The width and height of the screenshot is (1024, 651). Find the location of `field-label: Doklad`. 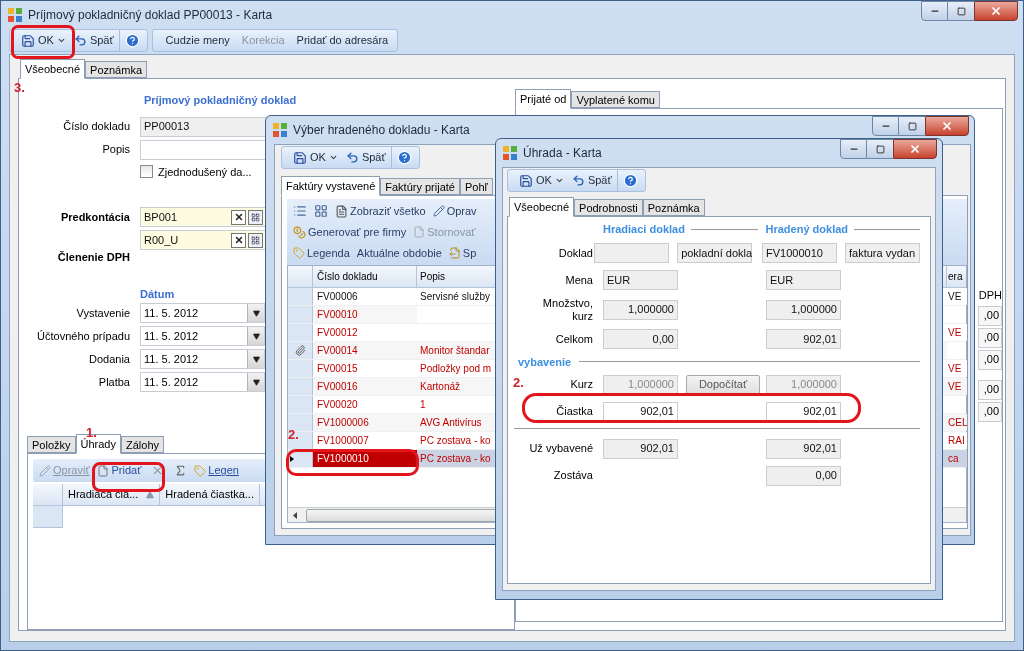

field-label: Doklad is located at coordinates (575, 253).